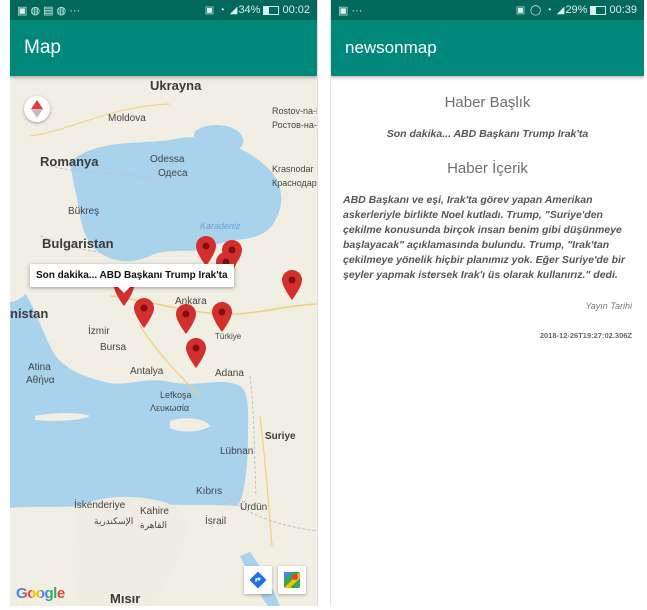  Describe the element at coordinates (42, 47) in the screenshot. I see `app-title: Map` at that location.